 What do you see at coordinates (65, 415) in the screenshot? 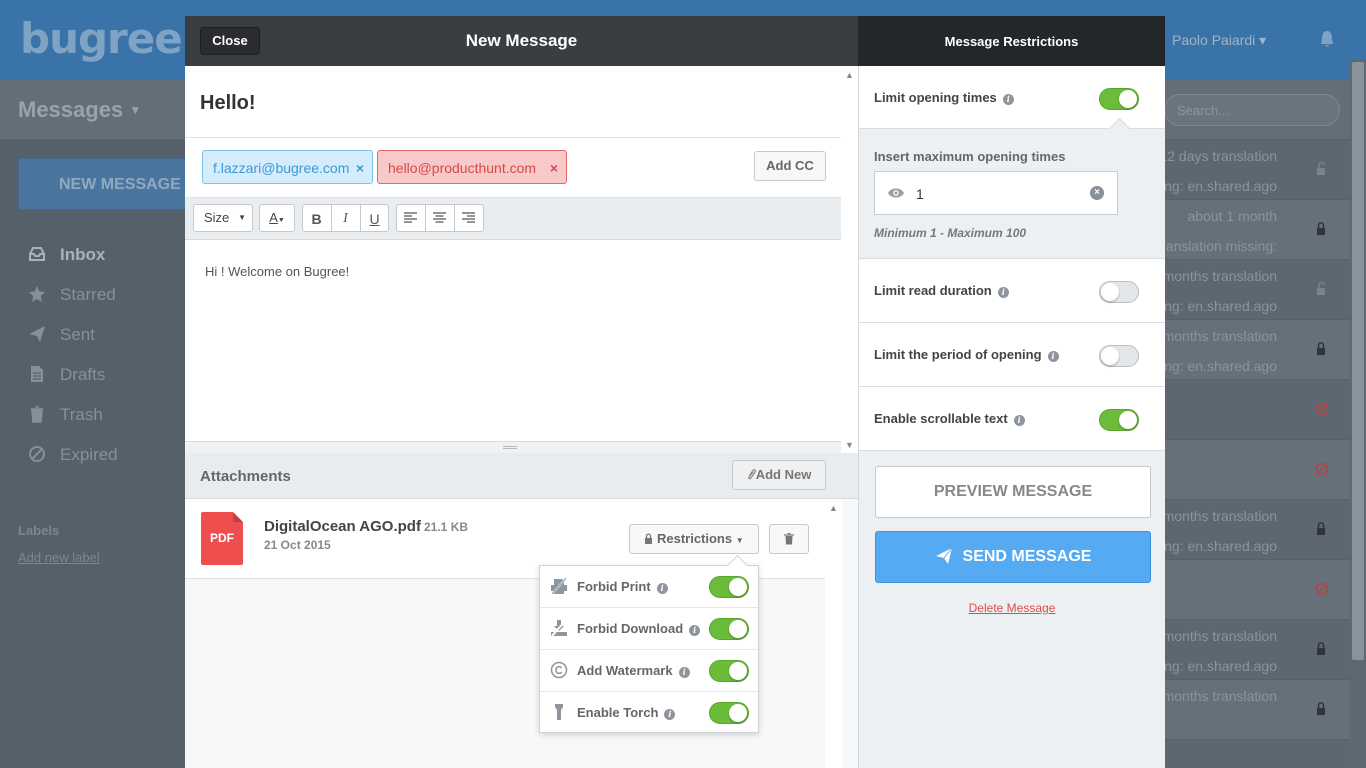
I see `sidebar-item-trash: Trash` at bounding box center [65, 415].